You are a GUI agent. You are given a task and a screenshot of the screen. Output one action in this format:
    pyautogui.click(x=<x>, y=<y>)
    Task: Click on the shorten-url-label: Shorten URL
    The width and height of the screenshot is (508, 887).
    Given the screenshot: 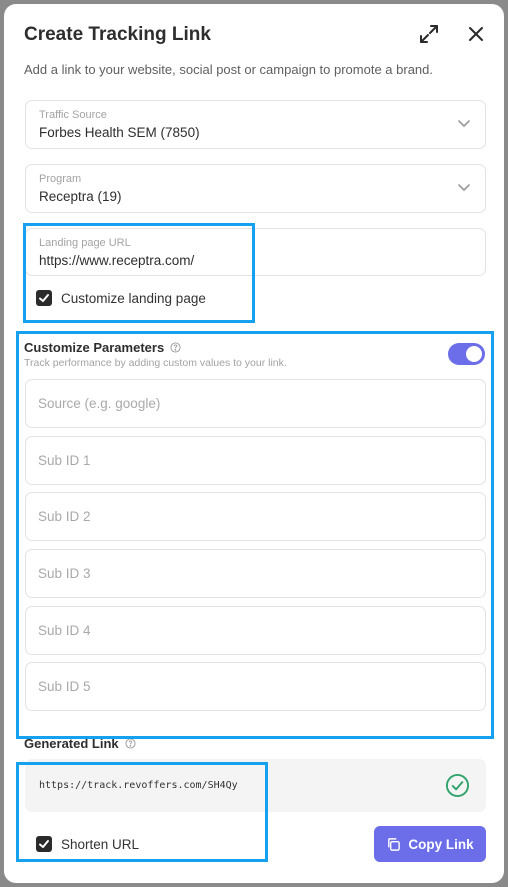 What is the action you would take?
    pyautogui.click(x=100, y=844)
    